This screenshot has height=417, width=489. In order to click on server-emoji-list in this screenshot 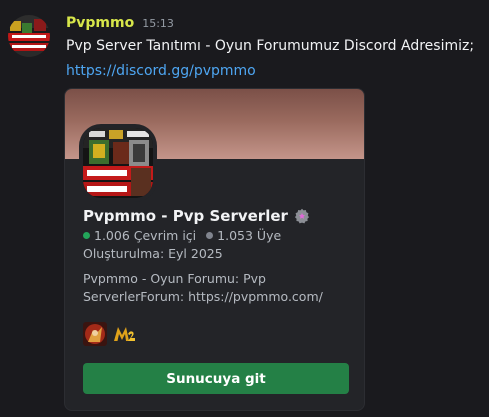, I will do `click(110, 334)`.